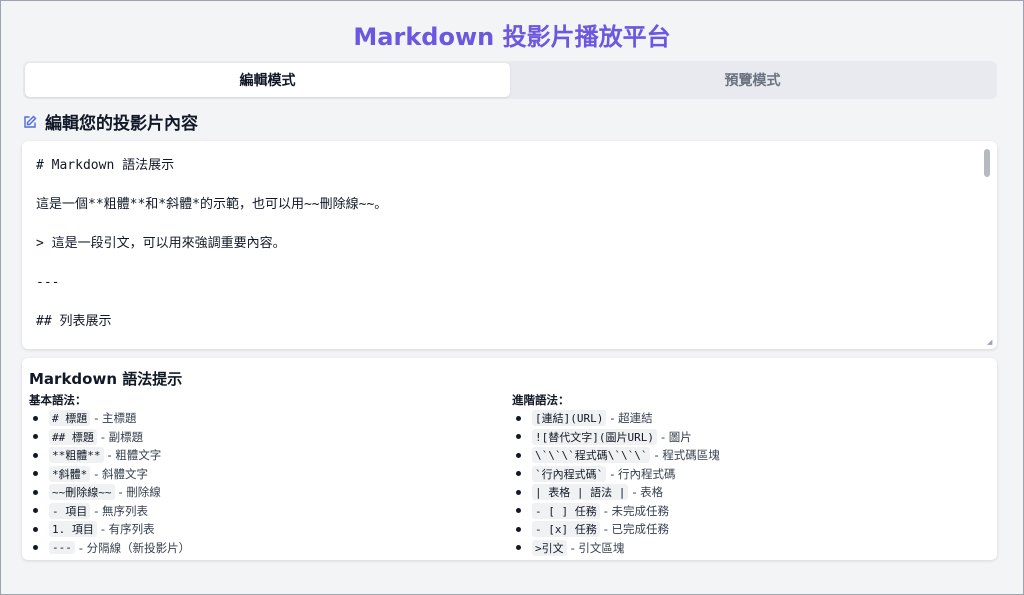 This screenshot has height=595, width=1024. Describe the element at coordinates (687, 455) in the screenshot. I see `syntax-desc: - 程式碼區塊` at that location.